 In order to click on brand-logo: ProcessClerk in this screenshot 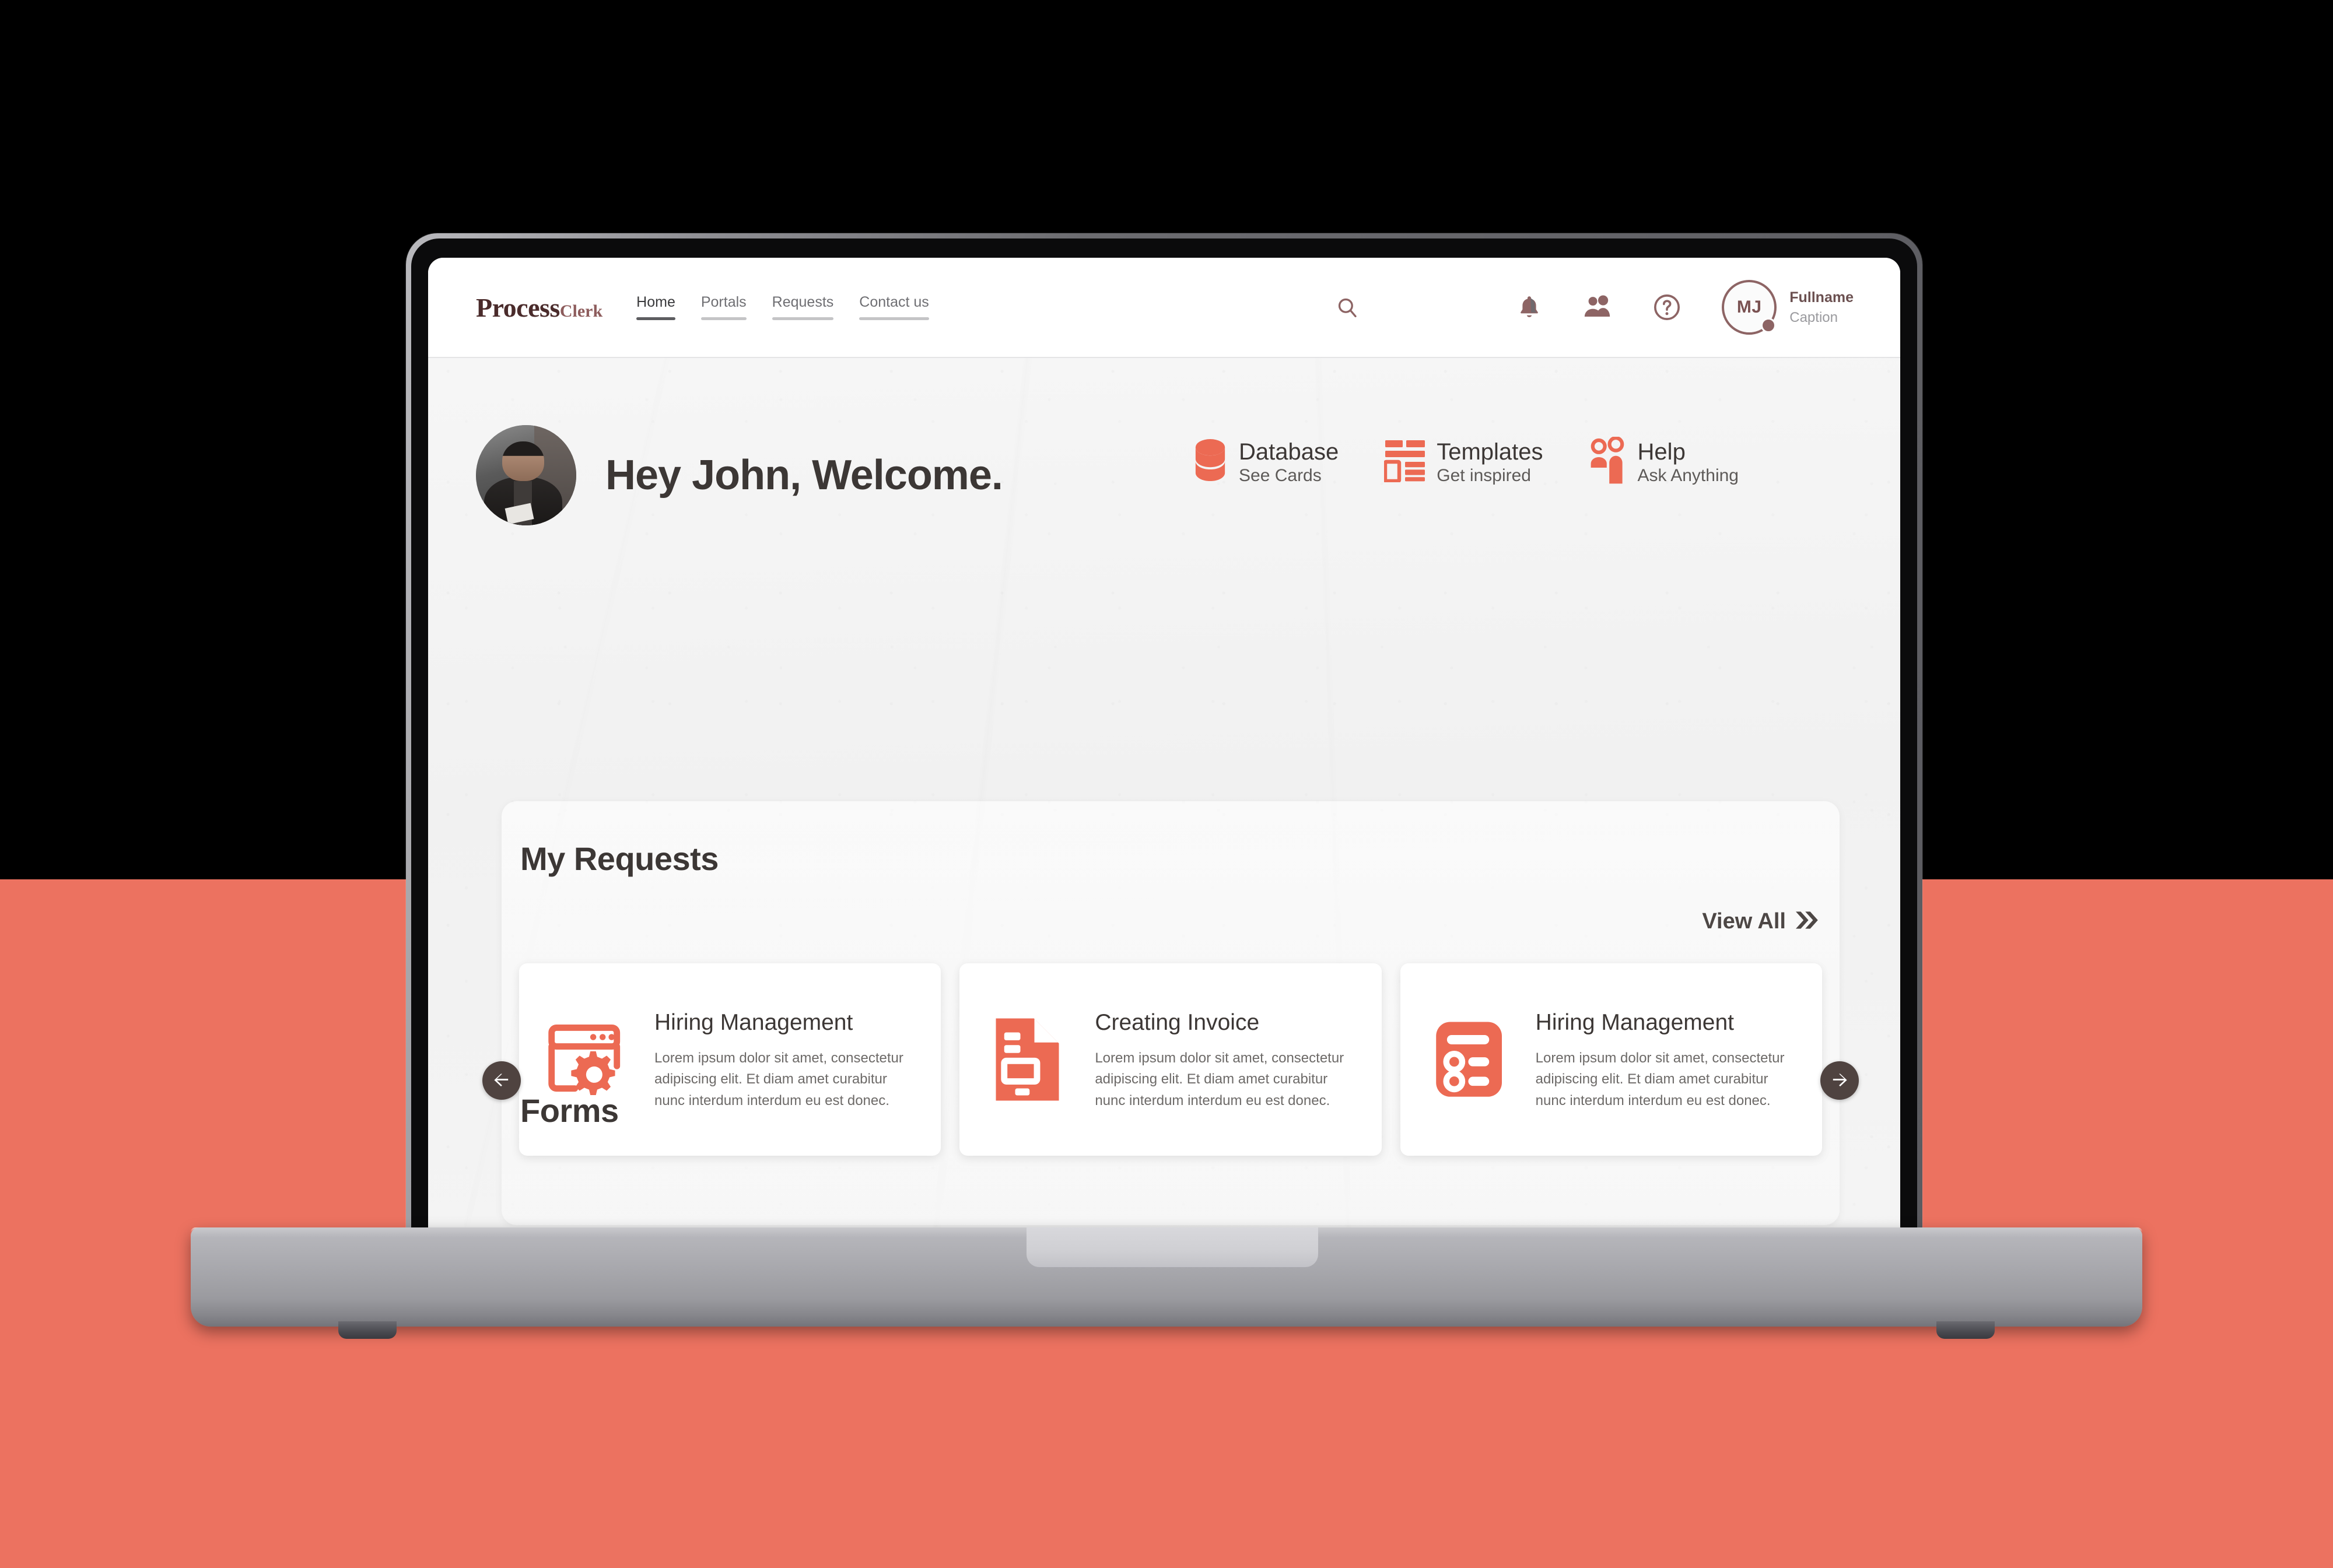, I will do `click(539, 307)`.